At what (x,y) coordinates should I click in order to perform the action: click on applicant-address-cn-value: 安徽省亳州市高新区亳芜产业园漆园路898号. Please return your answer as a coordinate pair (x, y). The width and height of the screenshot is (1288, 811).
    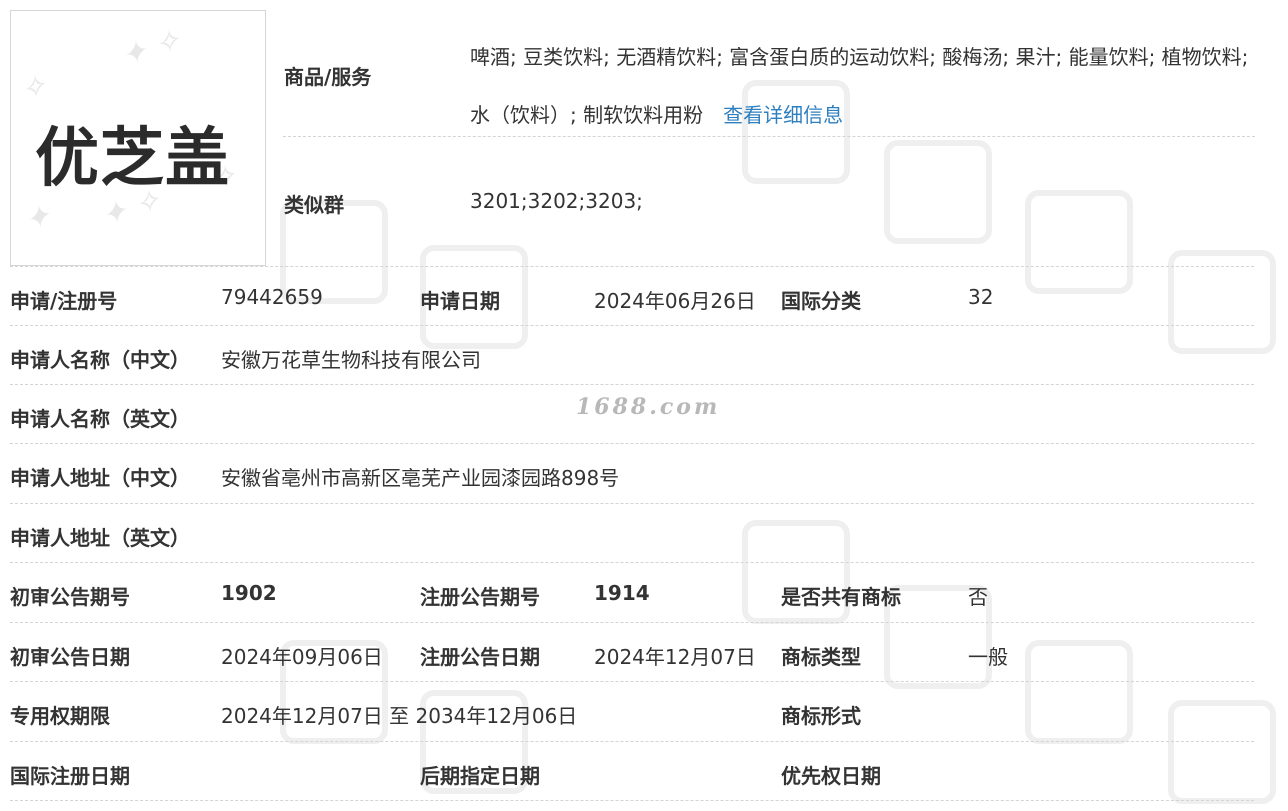
    Looking at the image, I should click on (420, 478).